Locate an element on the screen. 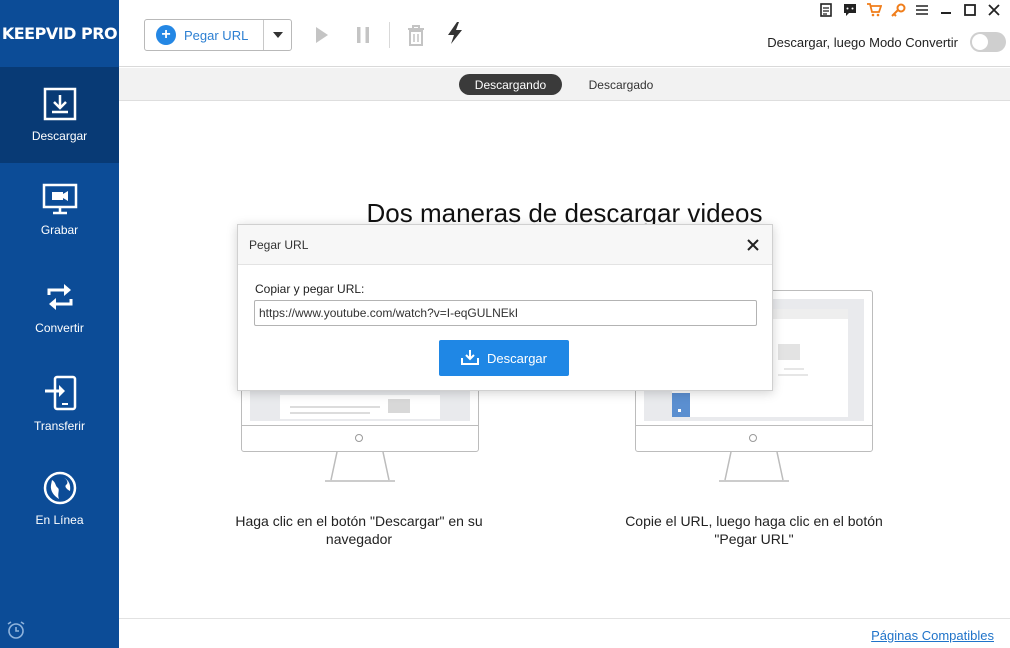  convert-mode-toggle is located at coordinates (988, 42).